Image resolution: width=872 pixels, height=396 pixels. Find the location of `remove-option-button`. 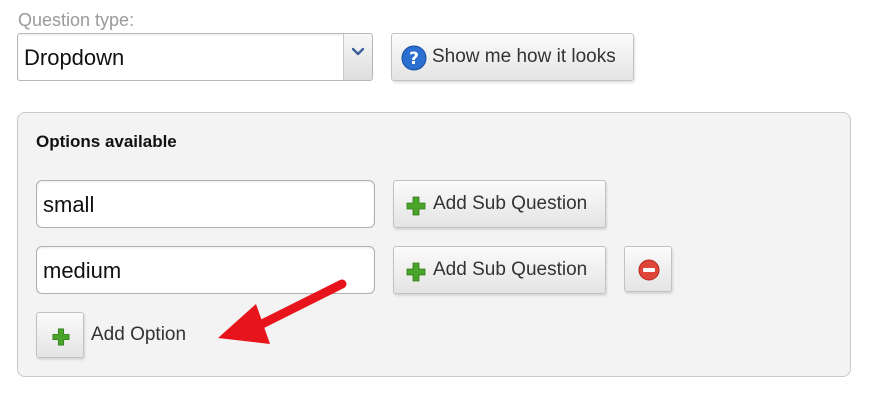

remove-option-button is located at coordinates (648, 269).